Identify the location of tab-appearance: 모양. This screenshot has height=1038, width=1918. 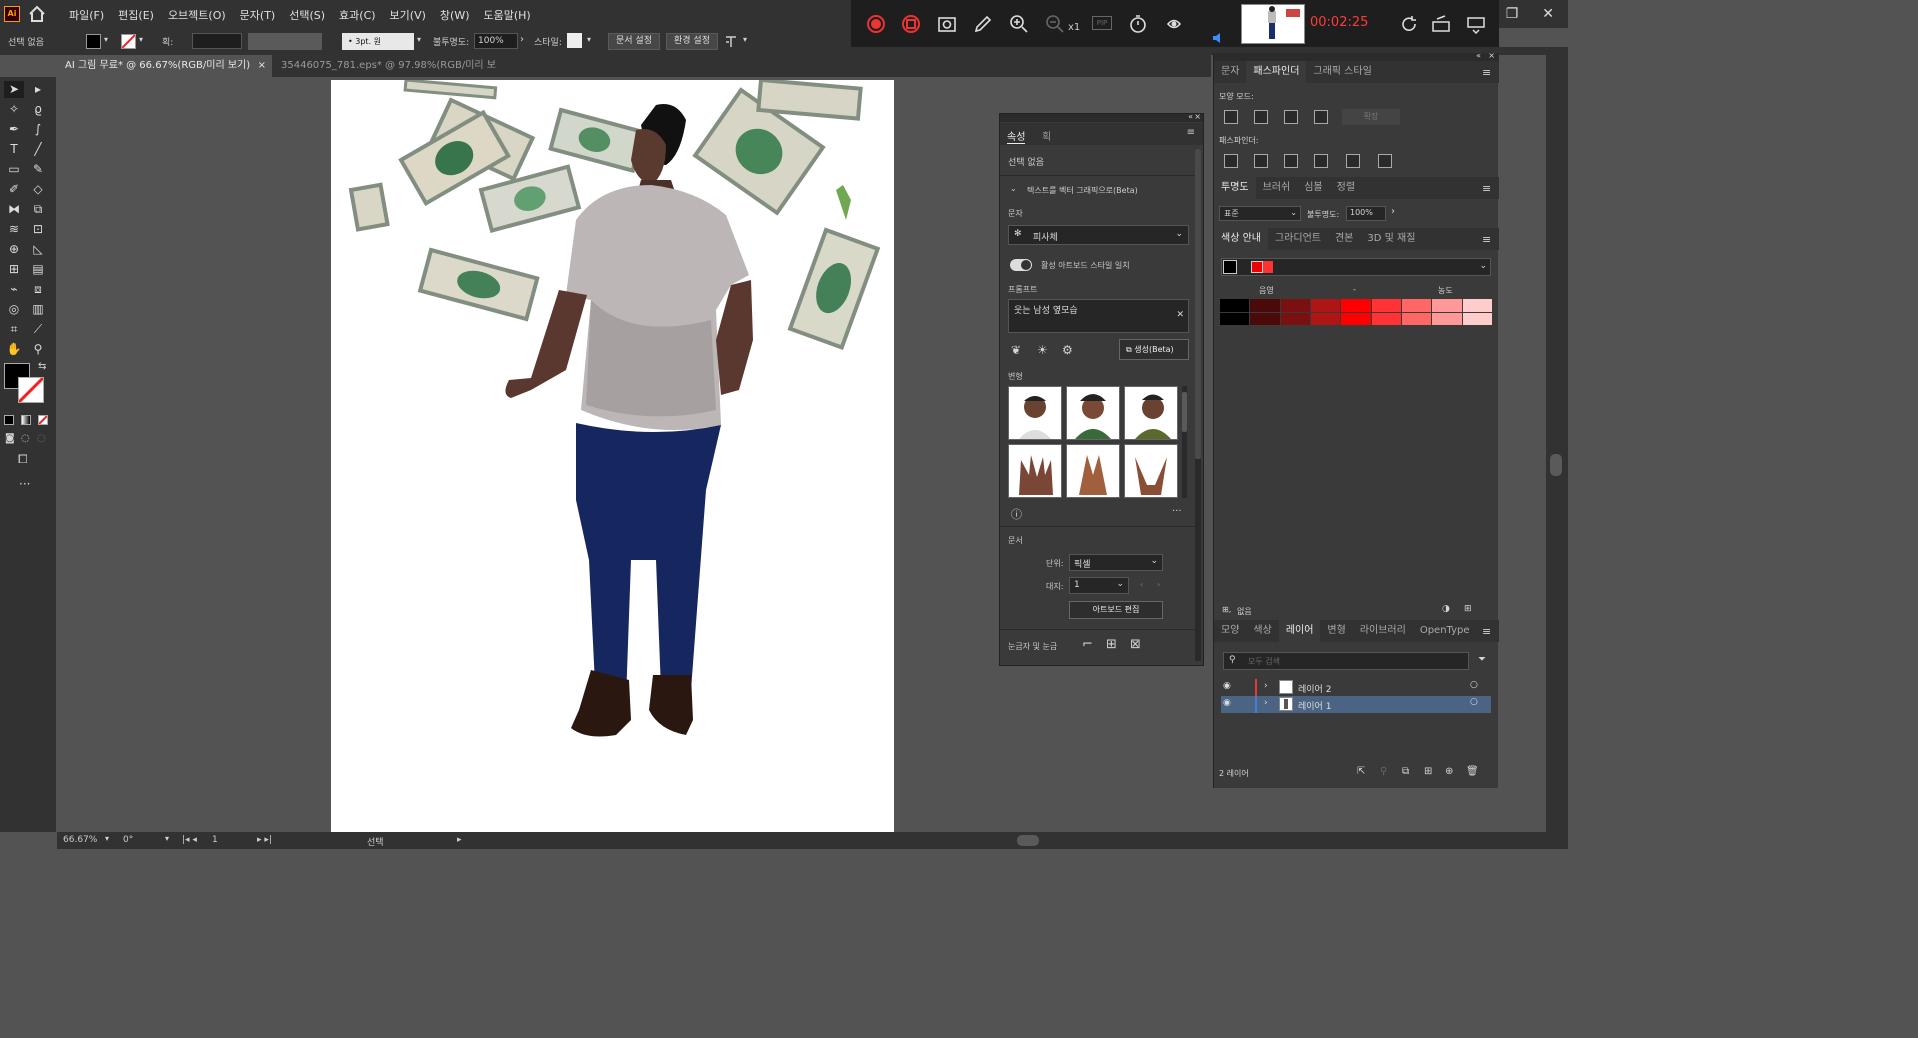
(1230, 631).